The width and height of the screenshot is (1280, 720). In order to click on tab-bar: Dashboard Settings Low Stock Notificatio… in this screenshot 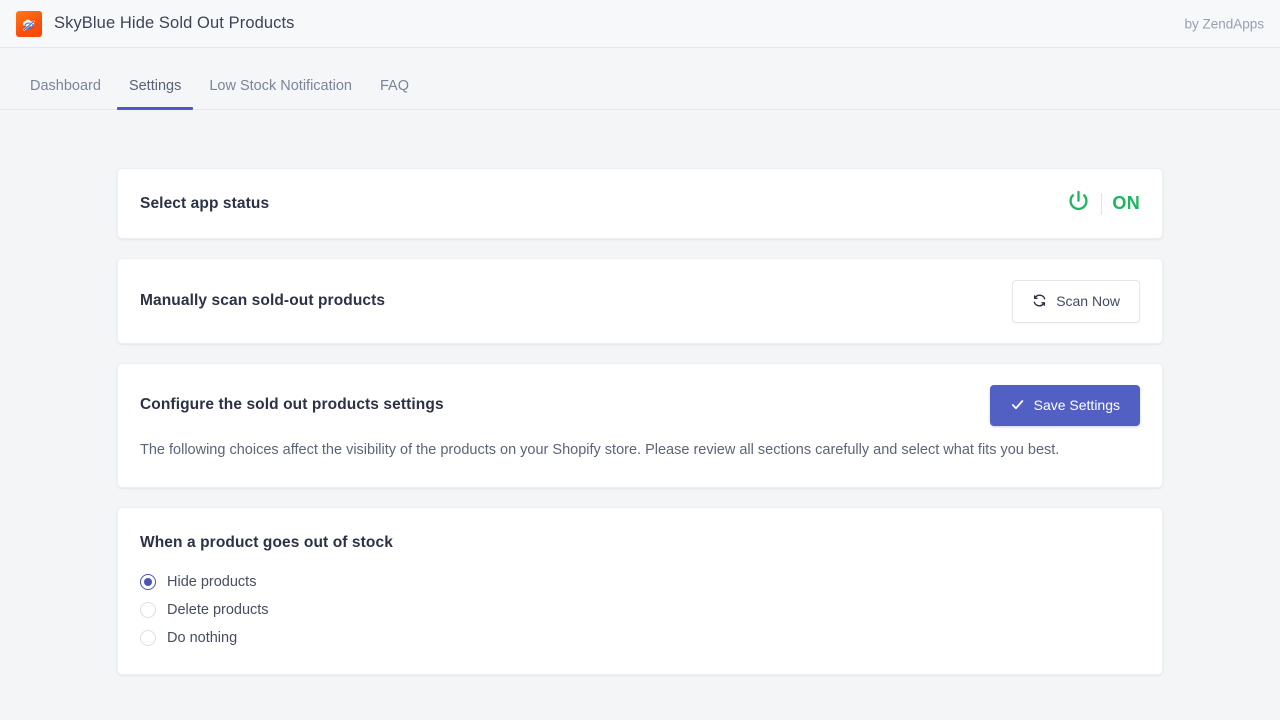, I will do `click(640, 79)`.